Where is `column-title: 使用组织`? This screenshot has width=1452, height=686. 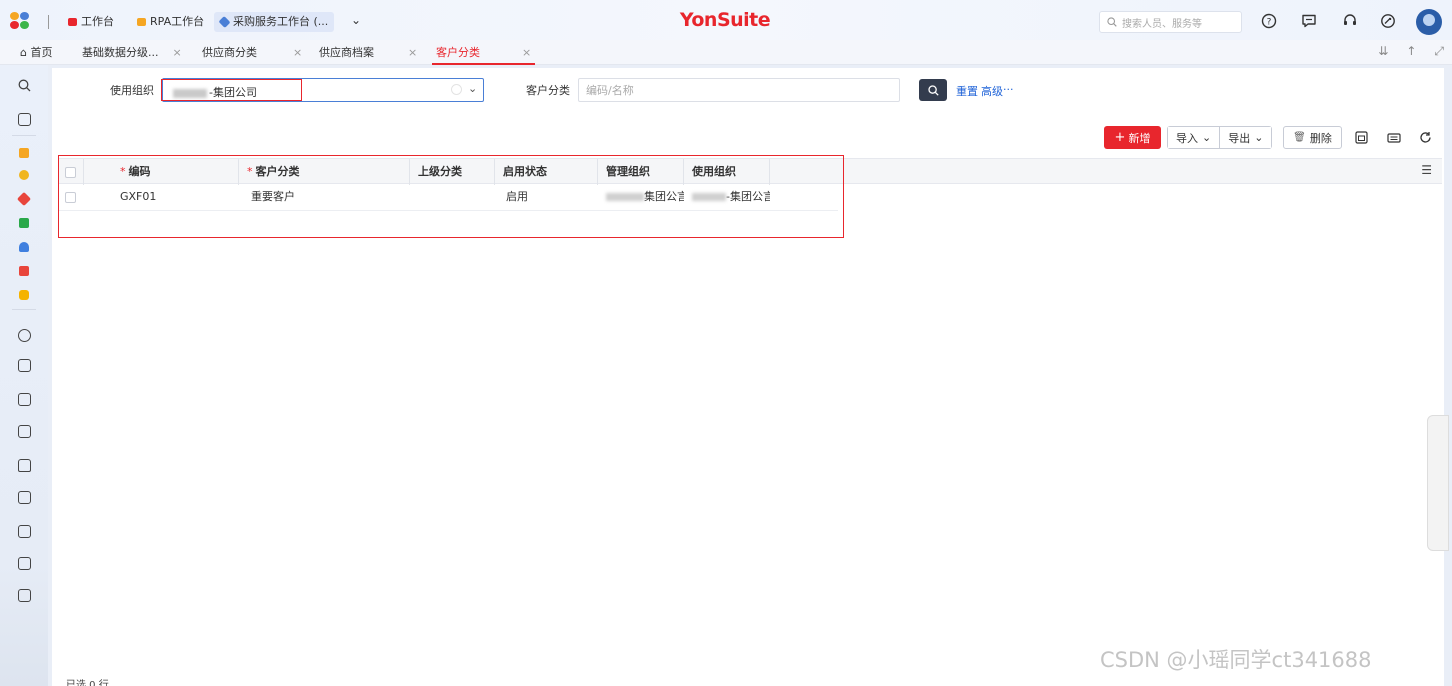 column-title: 使用组织 is located at coordinates (714, 171).